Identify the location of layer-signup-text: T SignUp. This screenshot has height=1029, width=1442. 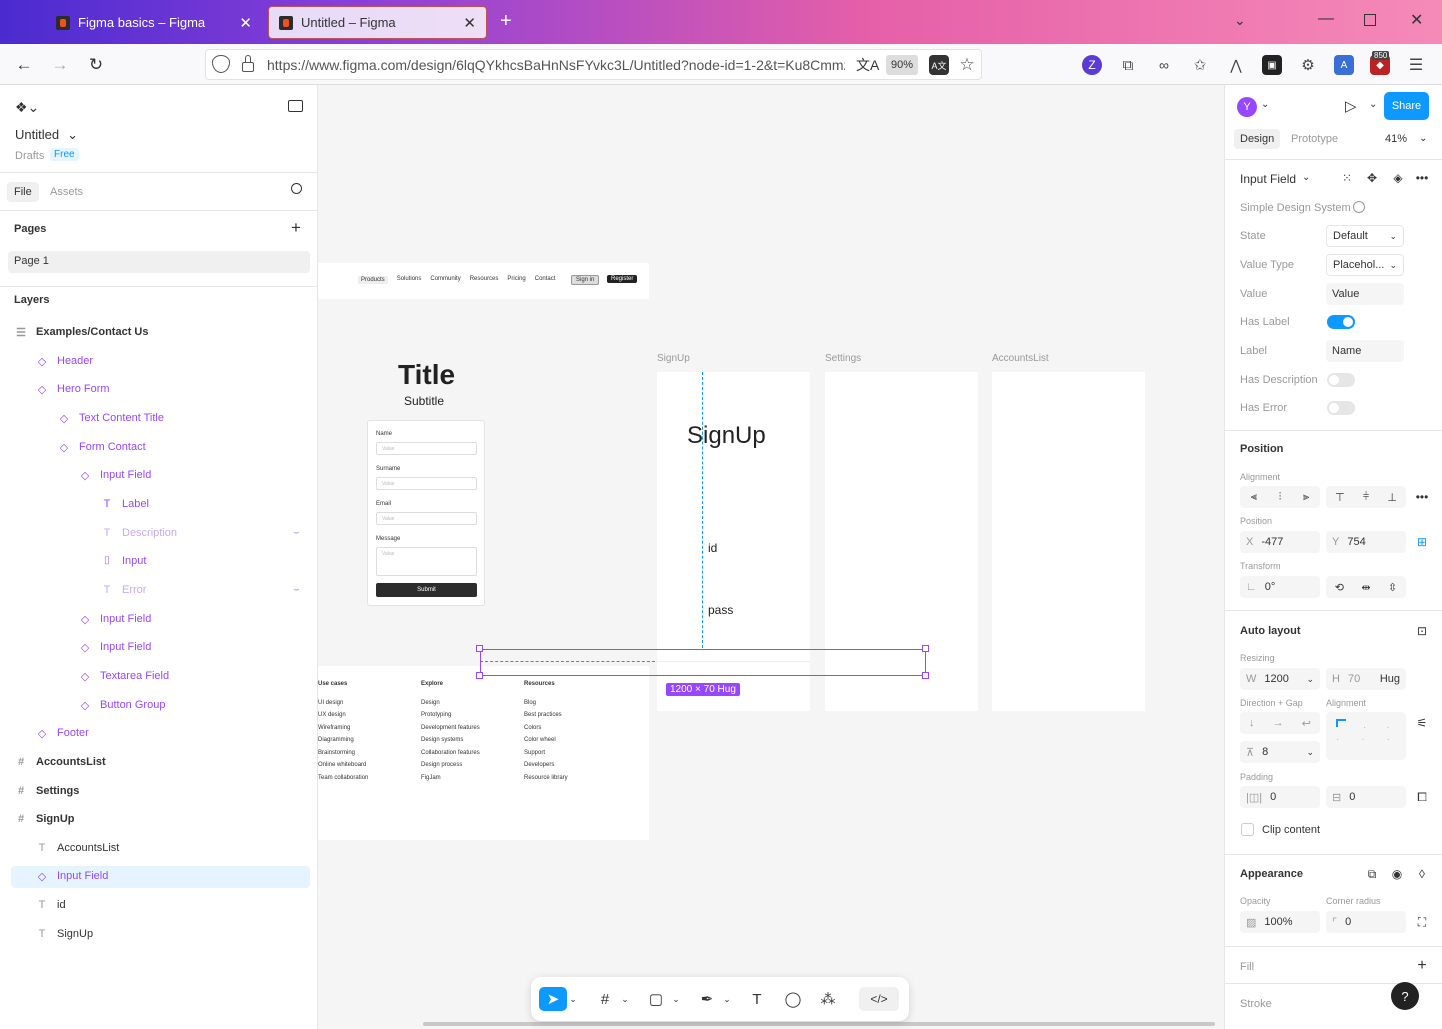
(64, 934).